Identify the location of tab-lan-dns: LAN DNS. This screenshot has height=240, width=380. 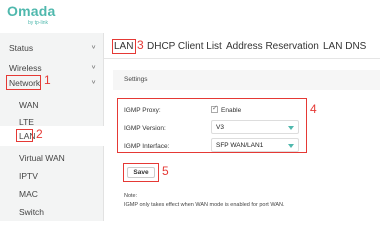
(344, 46).